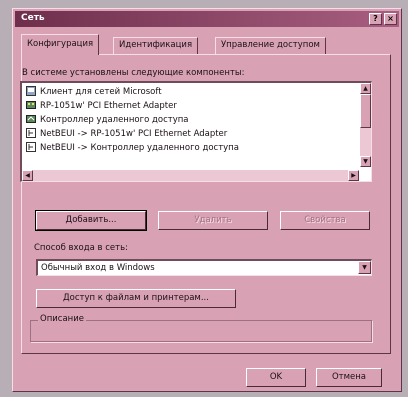 This screenshot has height=397, width=408. What do you see at coordinates (31, 91) in the screenshot?
I see `client-icon` at bounding box center [31, 91].